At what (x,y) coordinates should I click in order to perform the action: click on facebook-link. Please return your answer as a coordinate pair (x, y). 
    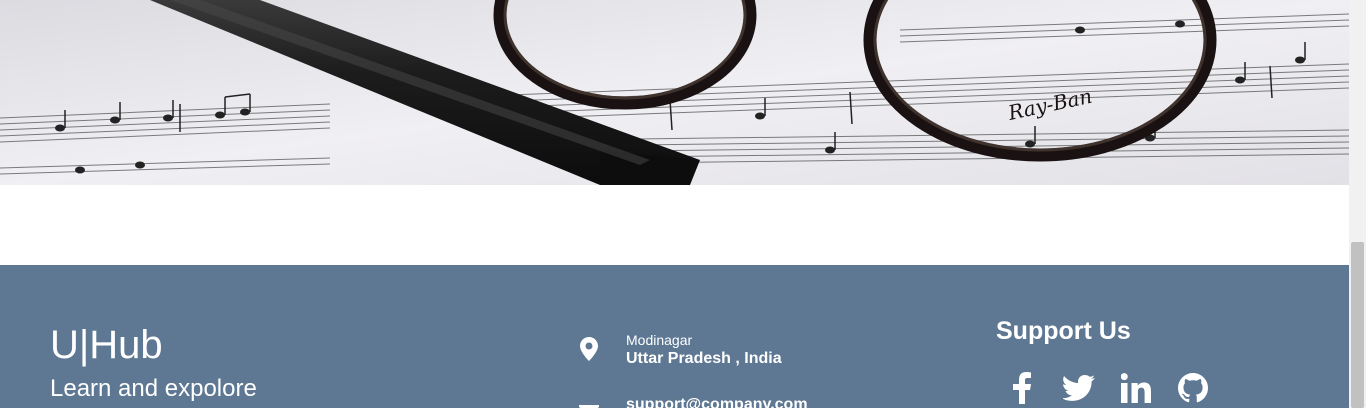
    Looking at the image, I should click on (1022, 388).